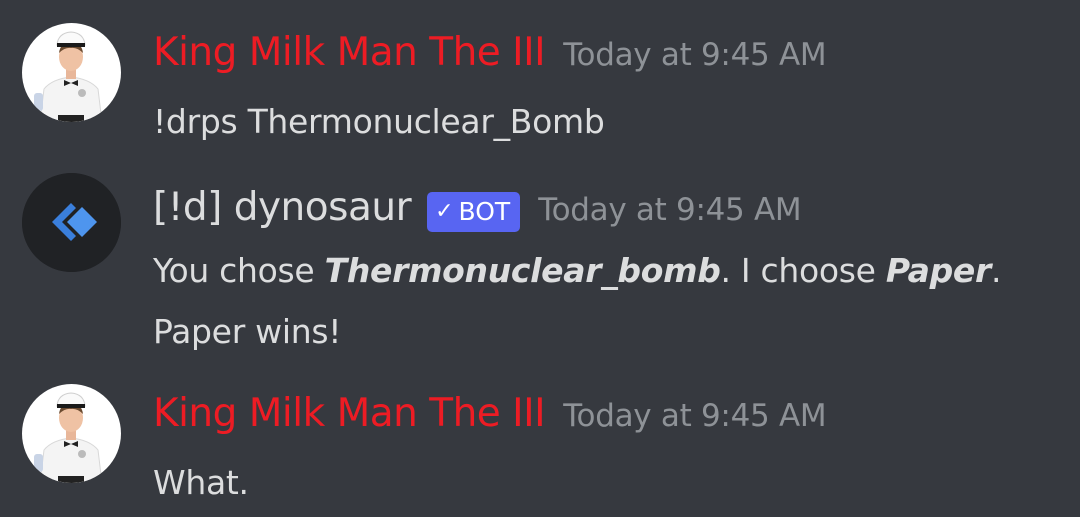 The height and width of the screenshot is (517, 1080). I want to click on bot-tag: ✓ BOT, so click(474, 211).